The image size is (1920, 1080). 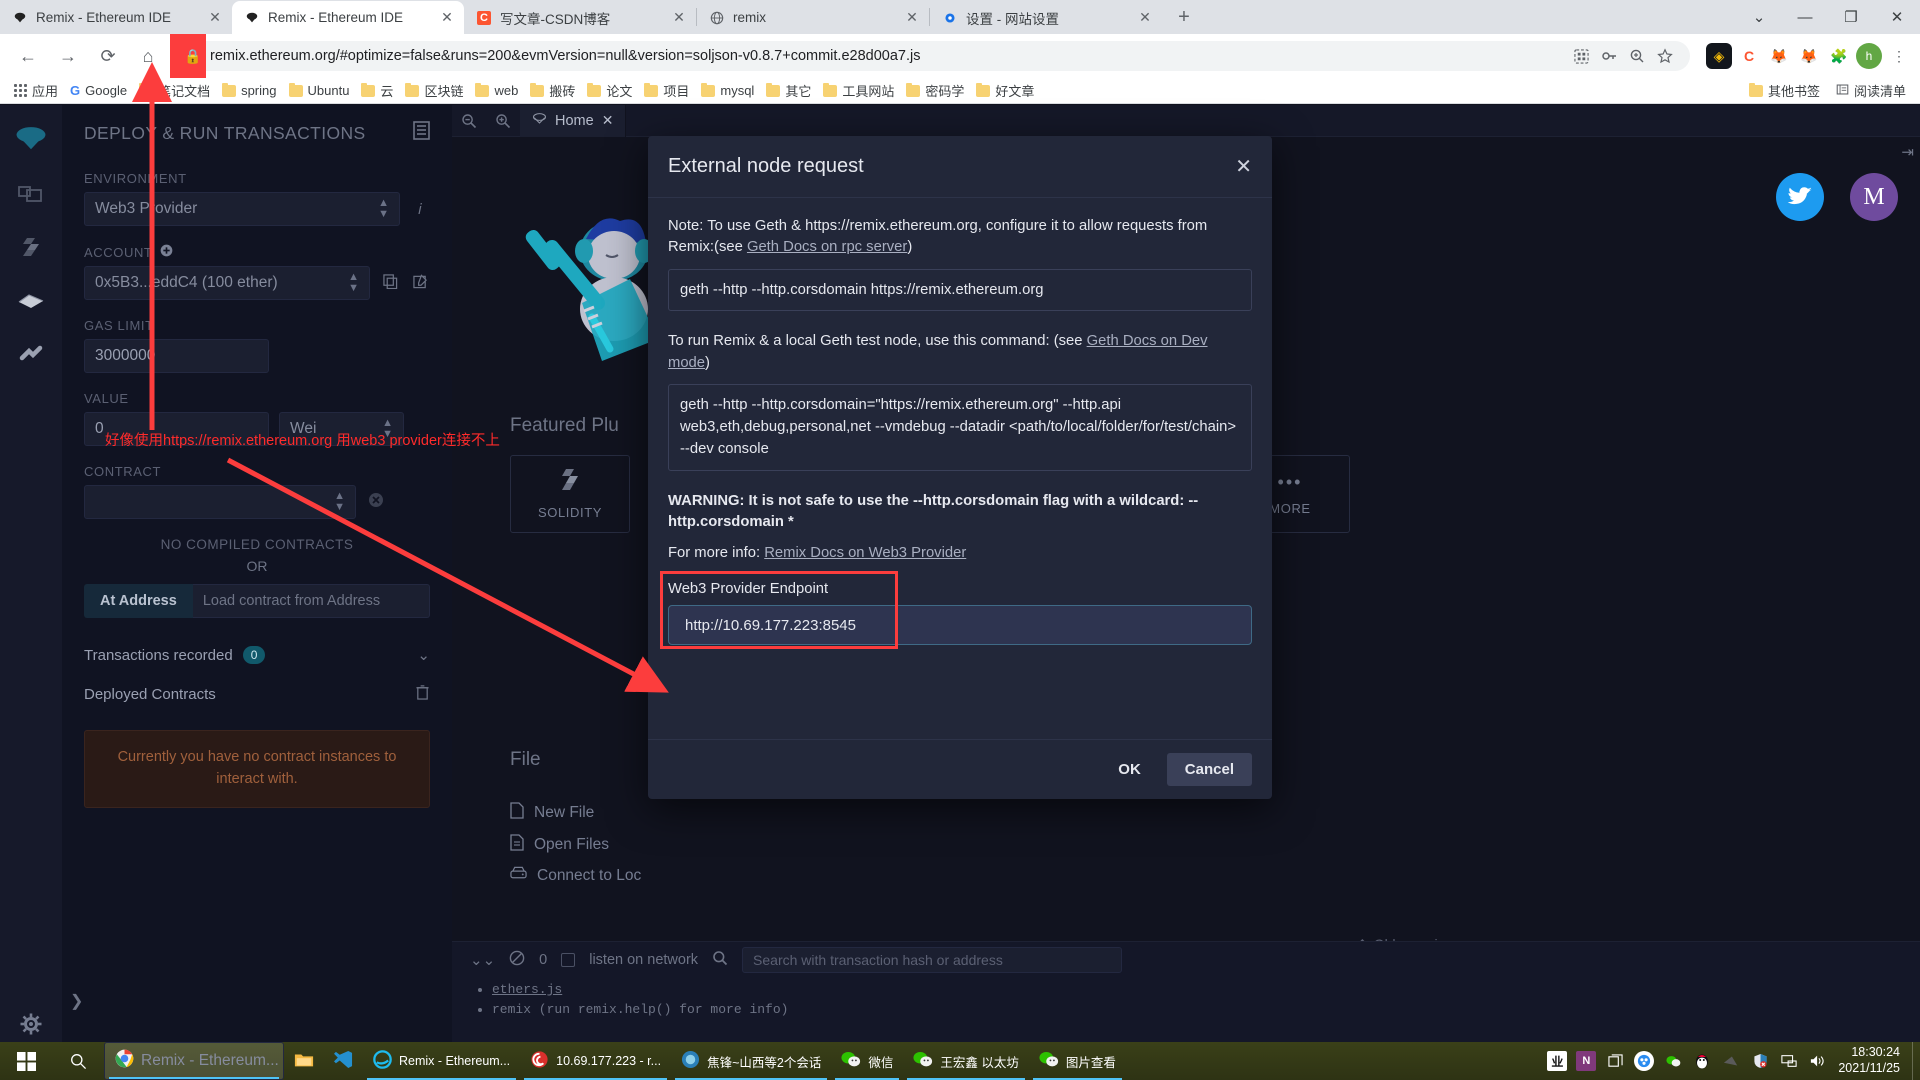 What do you see at coordinates (727, 90) in the screenshot?
I see `bookmark-folder-11: mysql` at bounding box center [727, 90].